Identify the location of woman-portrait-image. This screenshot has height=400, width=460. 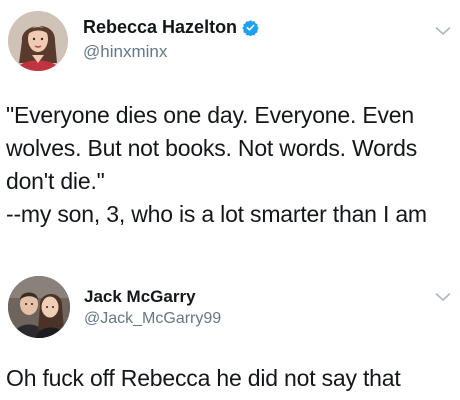
(38, 41).